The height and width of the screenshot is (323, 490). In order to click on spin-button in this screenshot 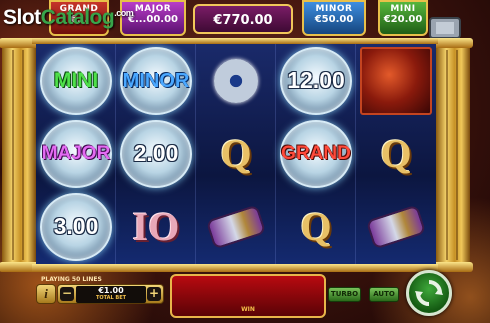, I will do `click(429, 293)`.